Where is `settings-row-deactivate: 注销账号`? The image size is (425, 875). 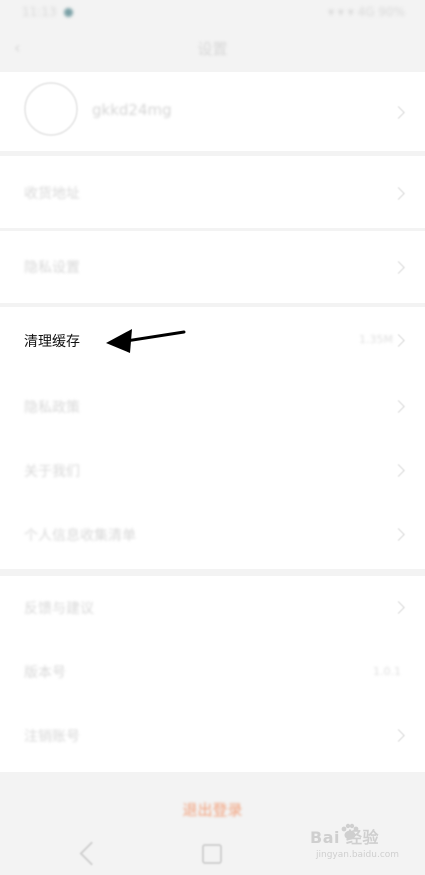
settings-row-deactivate: 注销账号 is located at coordinates (212, 738).